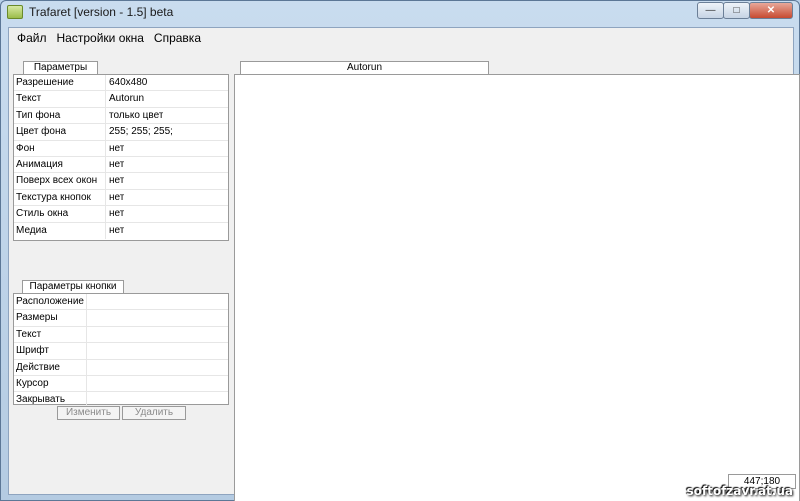 This screenshot has height=501, width=800. What do you see at coordinates (400, 12) in the screenshot?
I see `title-bar: Trafaret [version - 1.5] beta — □ ✕` at bounding box center [400, 12].